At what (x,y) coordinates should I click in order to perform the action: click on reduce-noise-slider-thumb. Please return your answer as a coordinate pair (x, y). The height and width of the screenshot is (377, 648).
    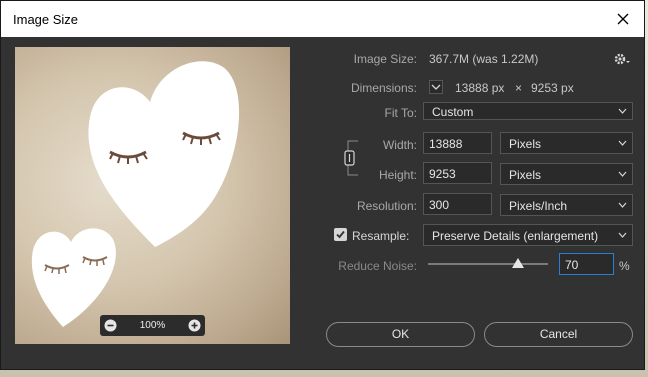
    Looking at the image, I should click on (518, 263).